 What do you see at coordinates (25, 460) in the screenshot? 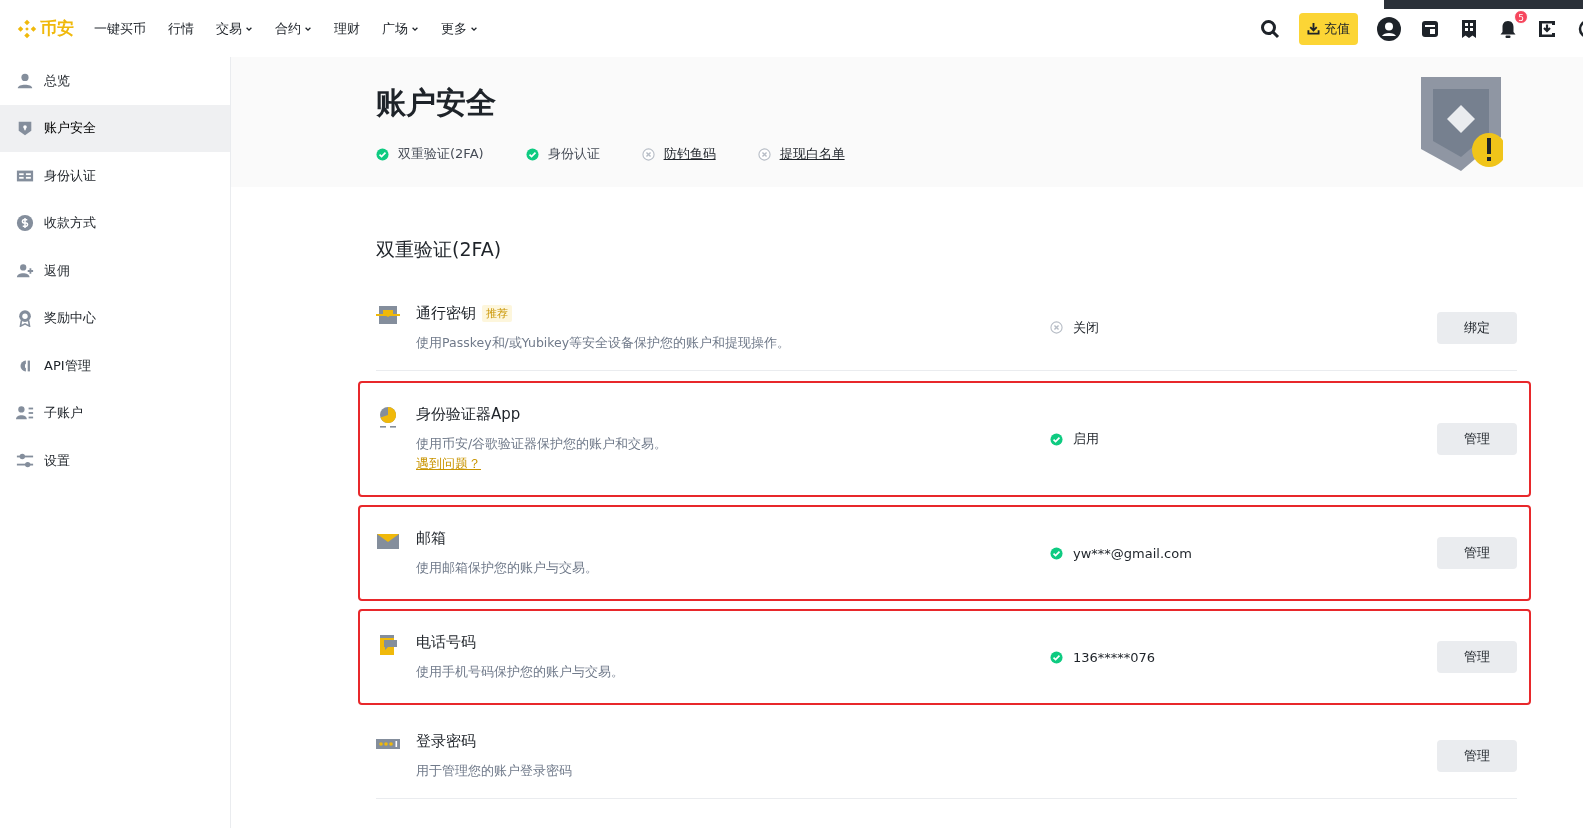
I see `sliders-icon` at bounding box center [25, 460].